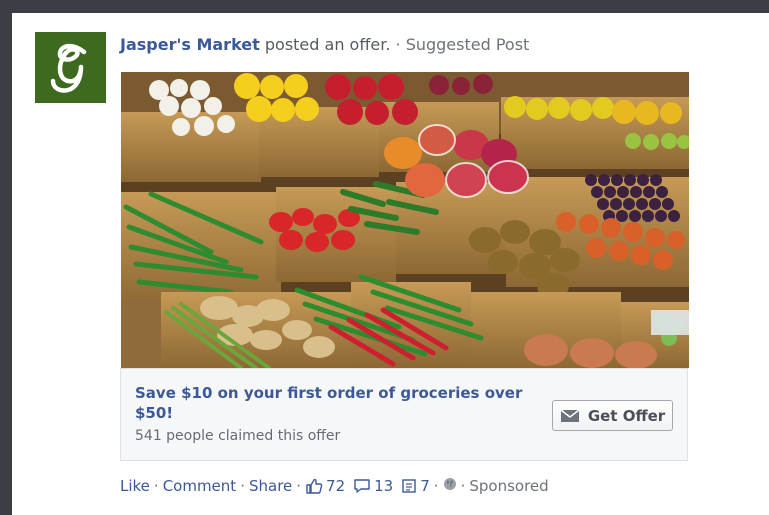 This screenshot has height=515, width=769. What do you see at coordinates (325, 486) in the screenshot?
I see `likes-count-link: 72` at bounding box center [325, 486].